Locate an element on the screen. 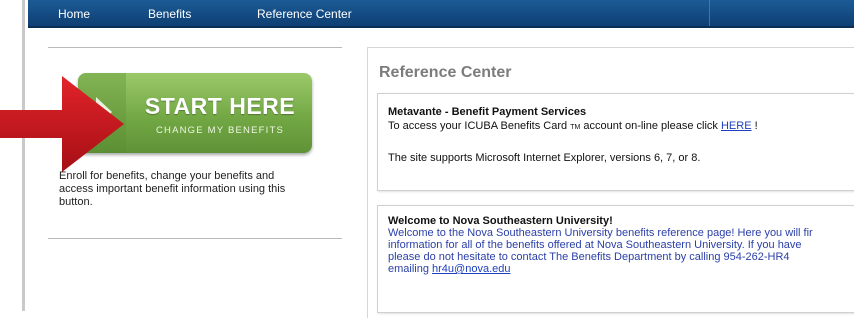  trademark-mark: TM is located at coordinates (575, 127).